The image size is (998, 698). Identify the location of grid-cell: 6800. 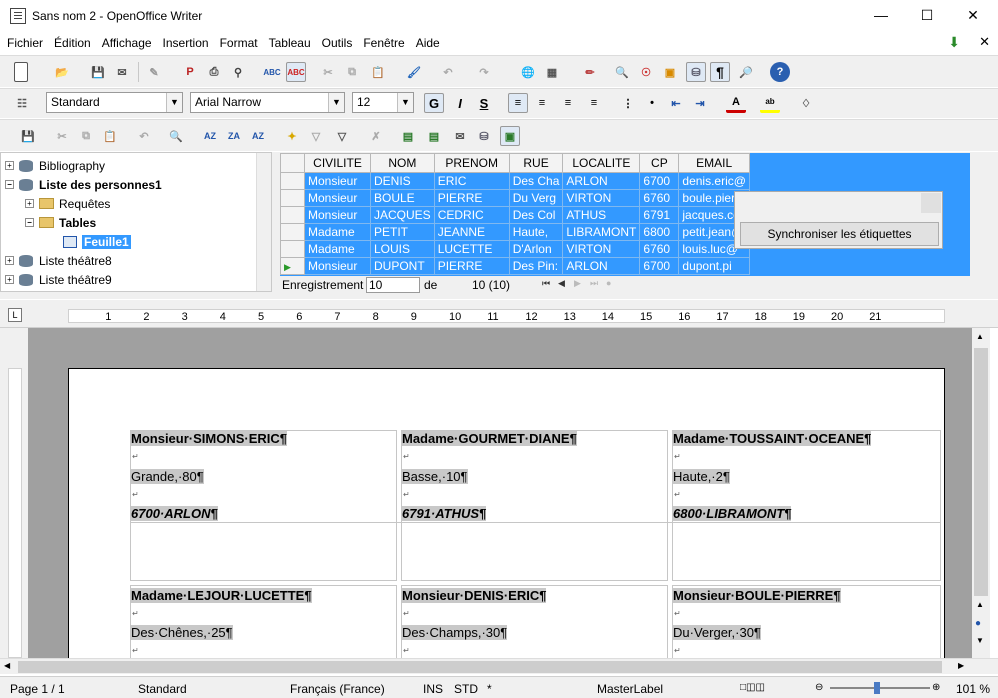
(659, 232).